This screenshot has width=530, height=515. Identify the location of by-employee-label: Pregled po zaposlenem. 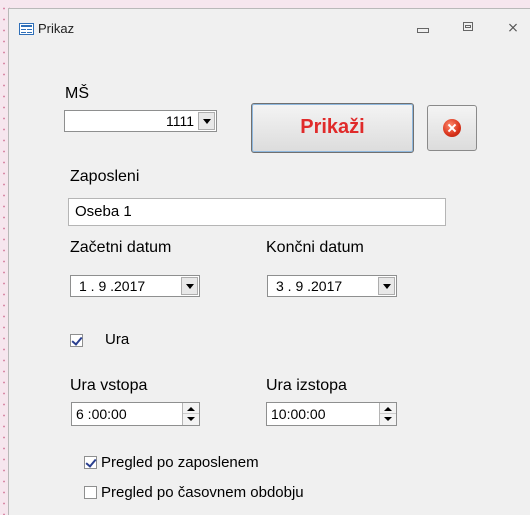
(180, 462).